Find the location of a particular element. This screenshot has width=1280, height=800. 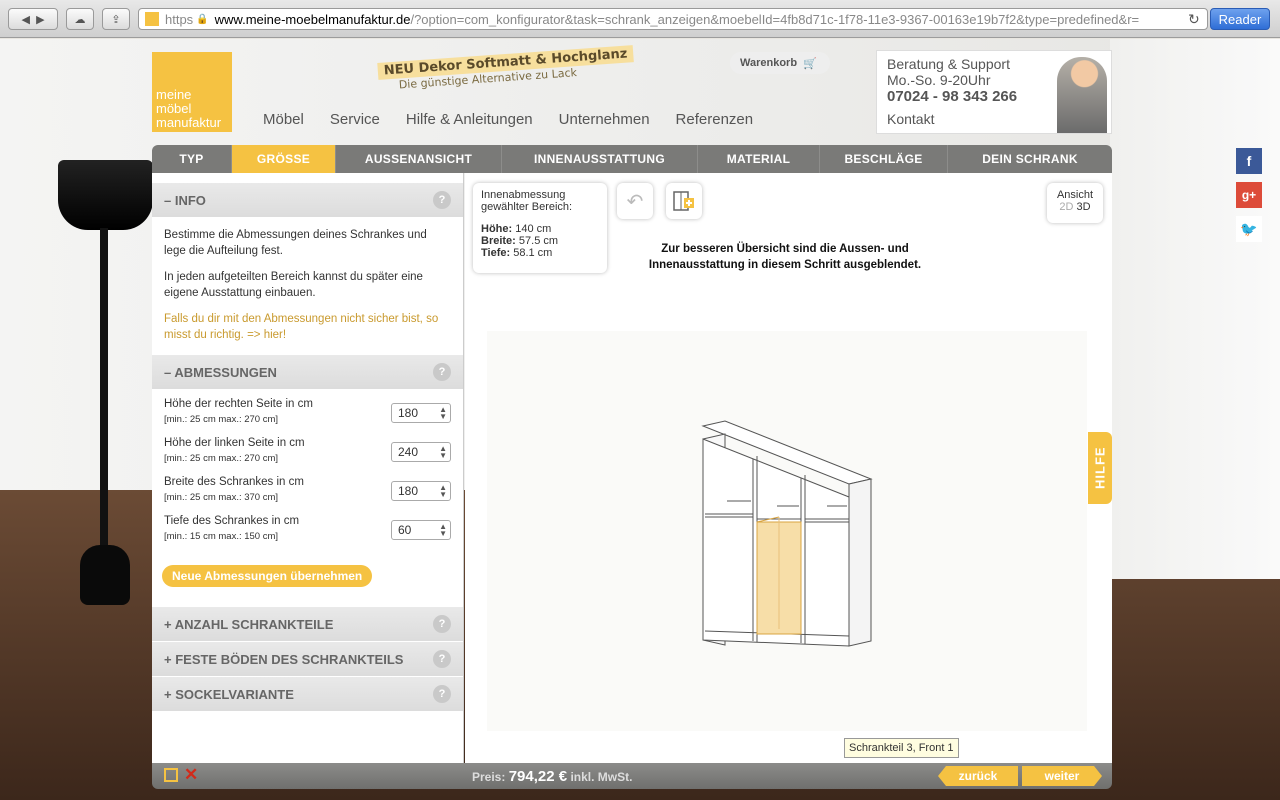

section-sockel-header: + SOCKELVARIANTE ? is located at coordinates (307, 694).